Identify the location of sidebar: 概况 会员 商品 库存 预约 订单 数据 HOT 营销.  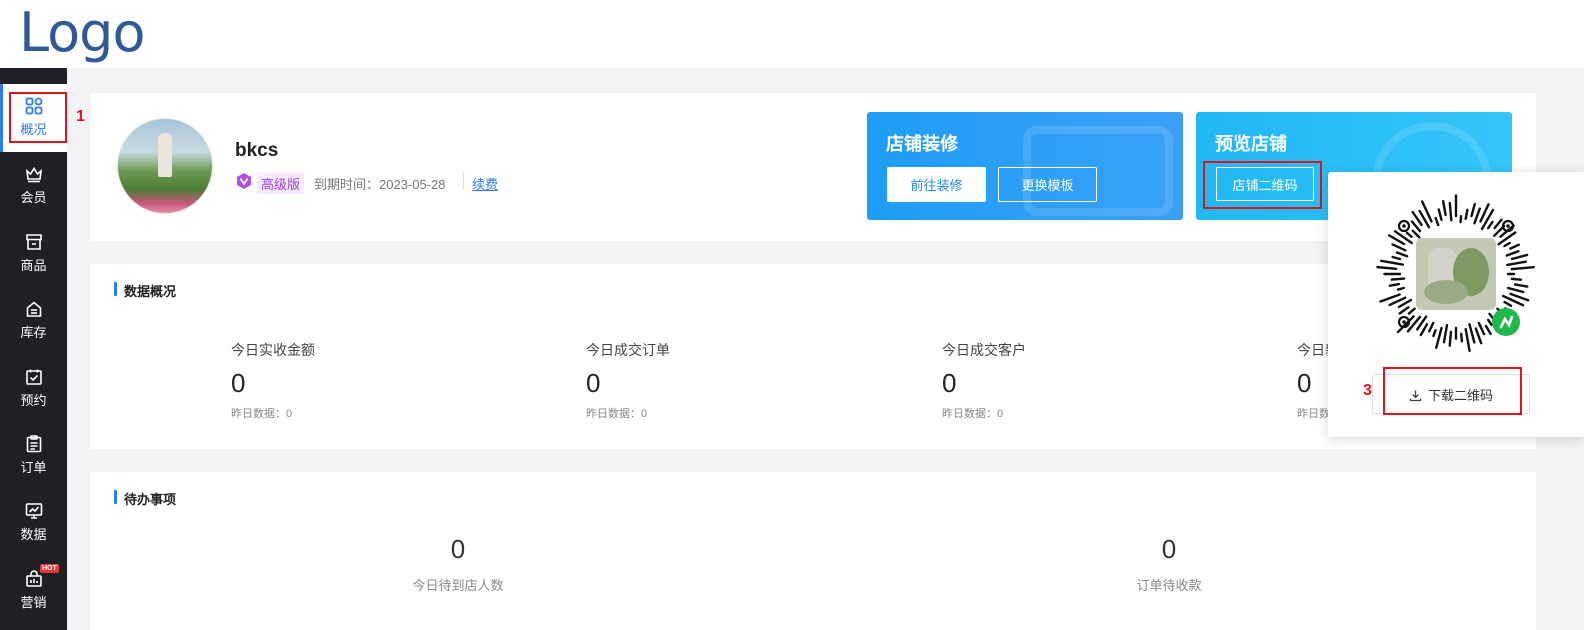
(33, 349).